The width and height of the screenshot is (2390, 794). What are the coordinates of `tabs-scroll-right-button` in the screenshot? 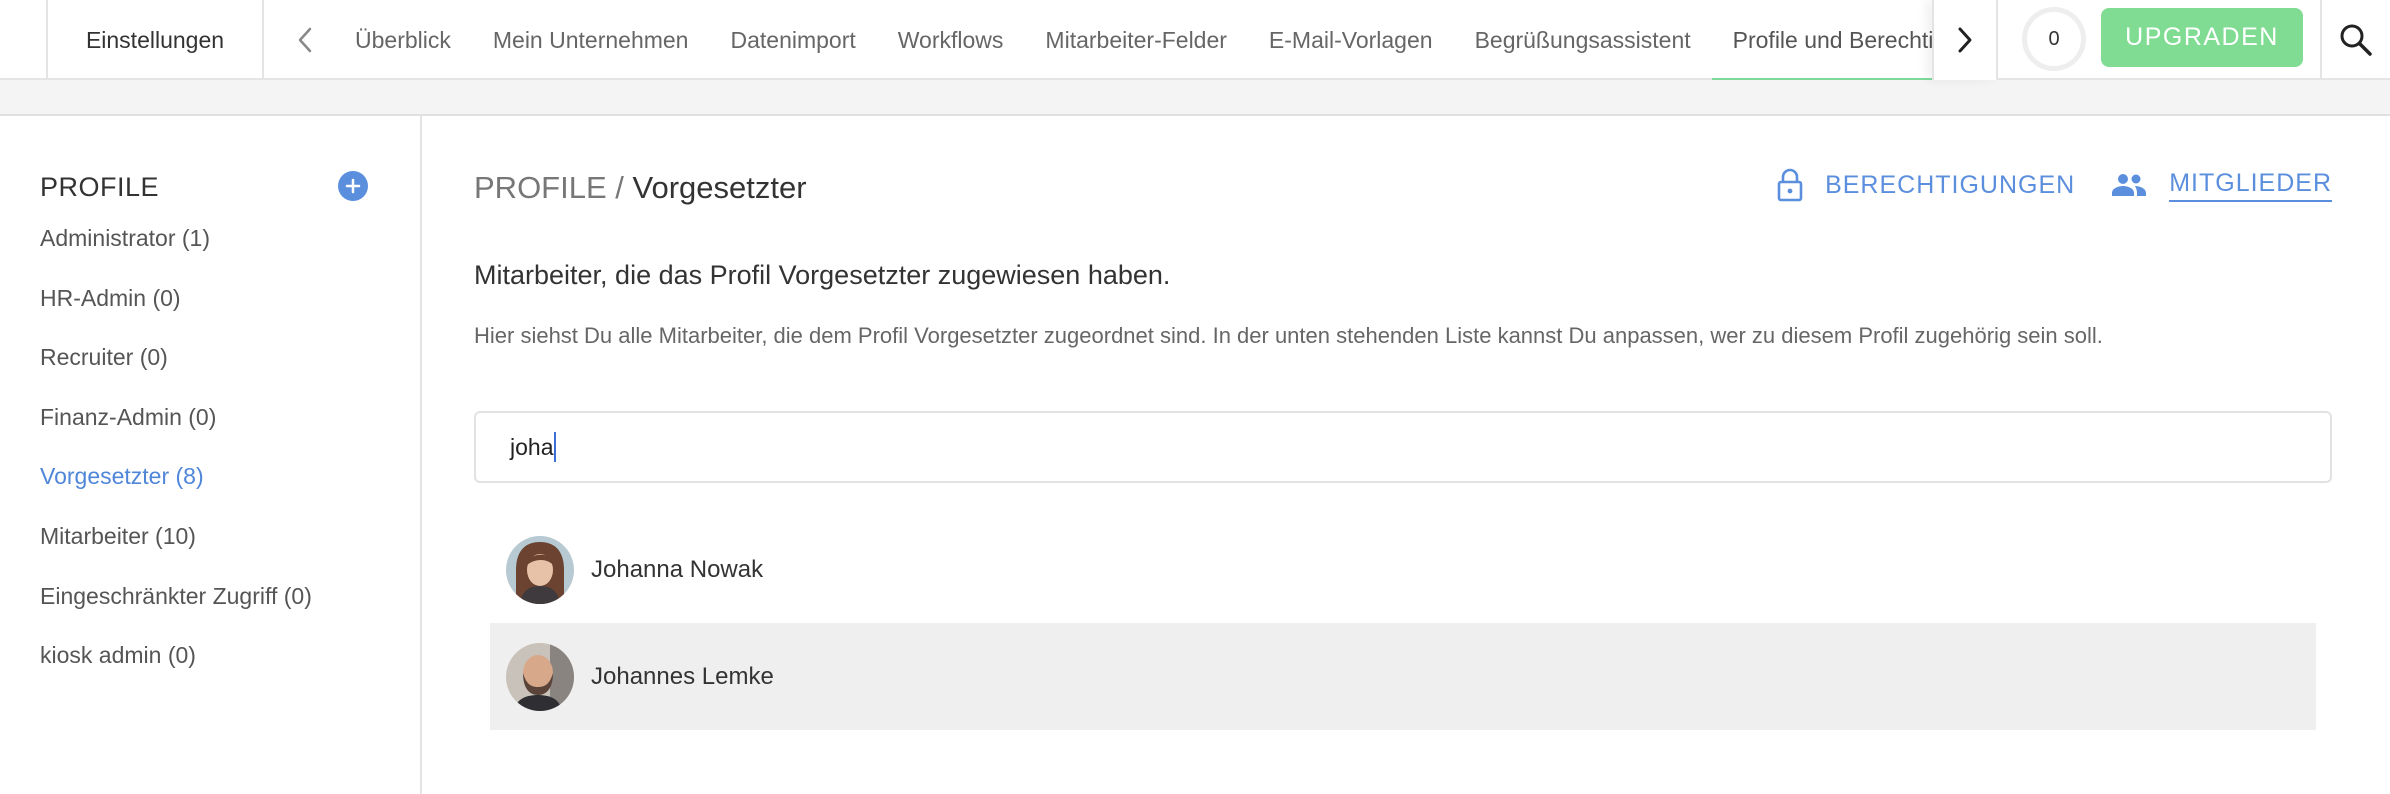 It's located at (1965, 40).